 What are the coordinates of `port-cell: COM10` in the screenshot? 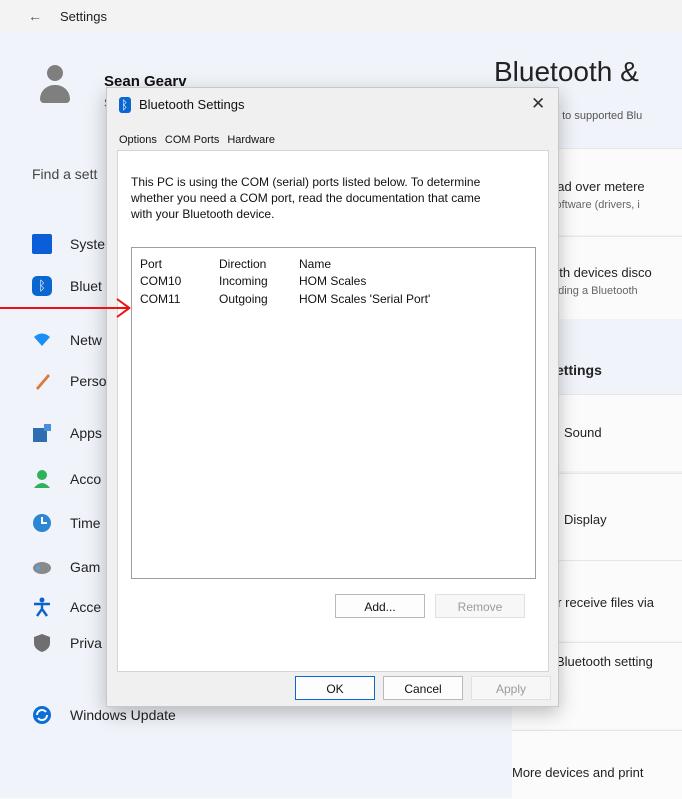 It's located at (161, 281).